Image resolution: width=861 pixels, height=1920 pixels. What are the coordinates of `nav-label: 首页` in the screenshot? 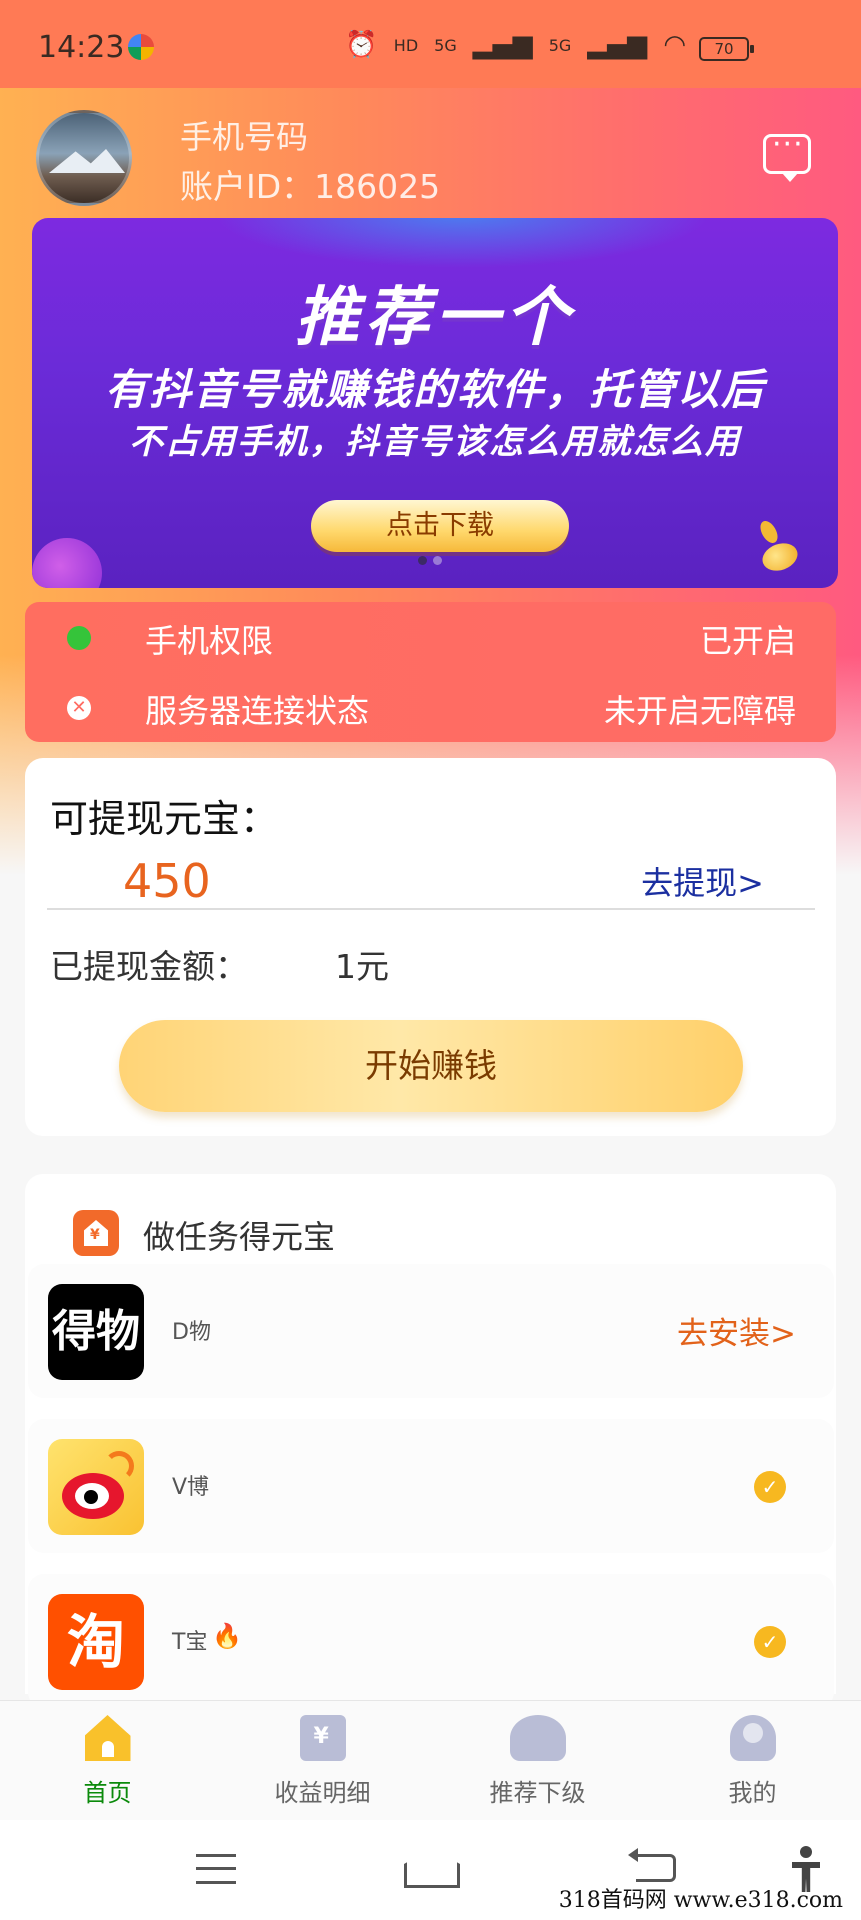 It's located at (107, 1793).